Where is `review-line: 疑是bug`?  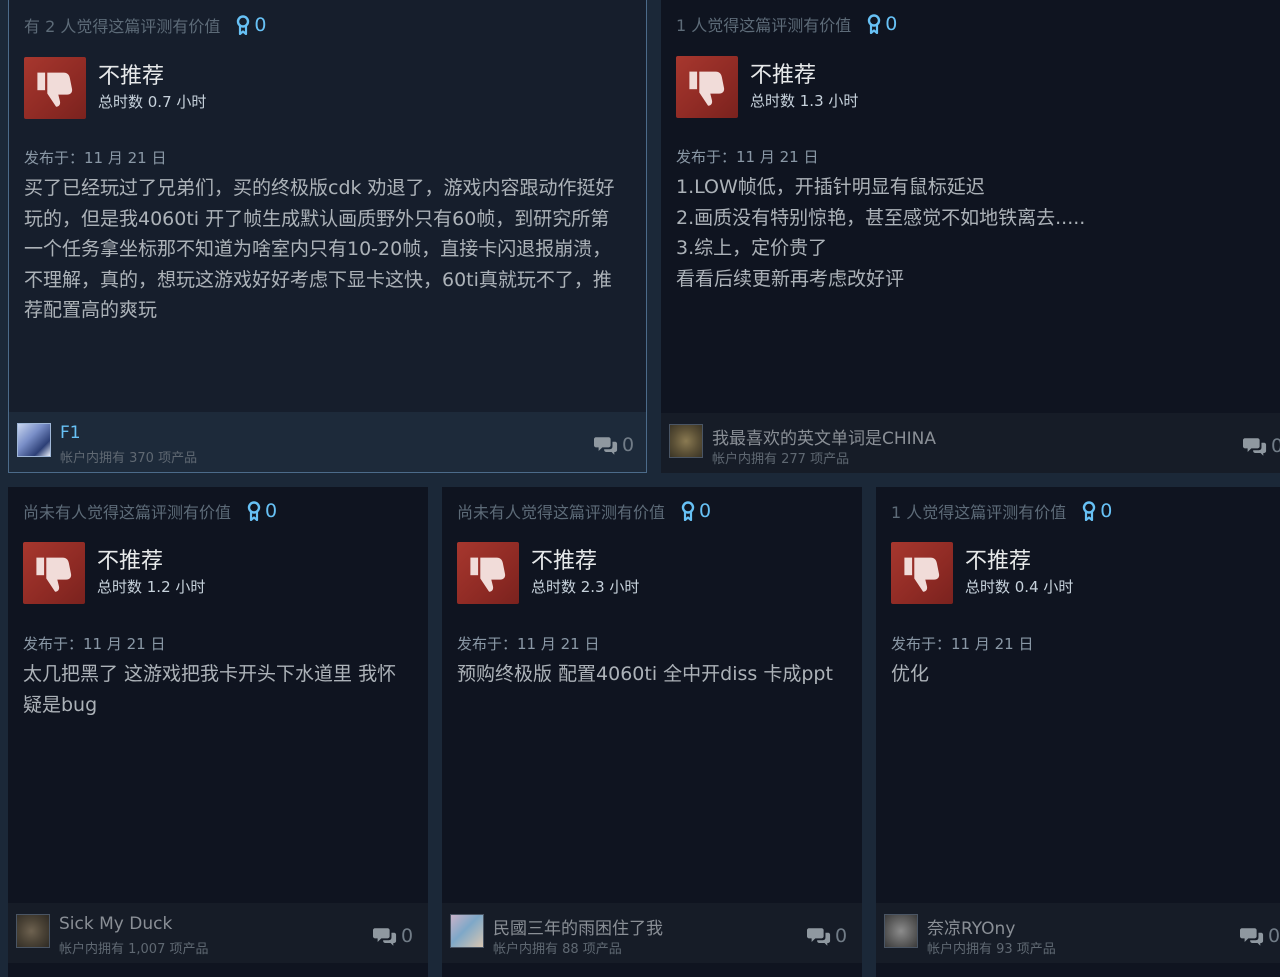 review-line: 疑是bug is located at coordinates (60, 704).